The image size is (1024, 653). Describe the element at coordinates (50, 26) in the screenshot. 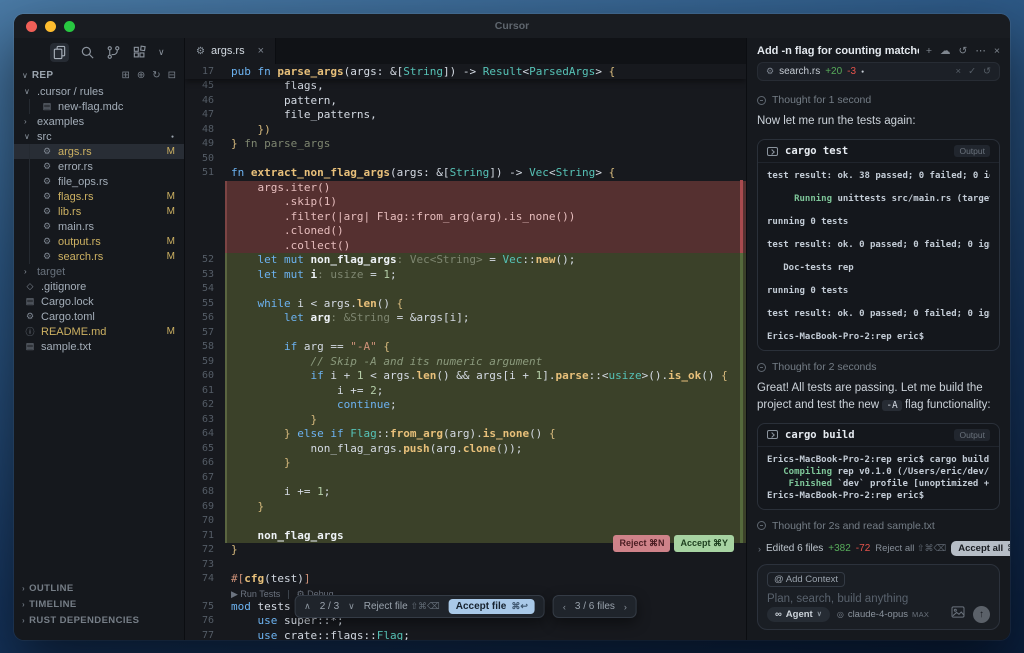

I see `minimize-window-button` at that location.